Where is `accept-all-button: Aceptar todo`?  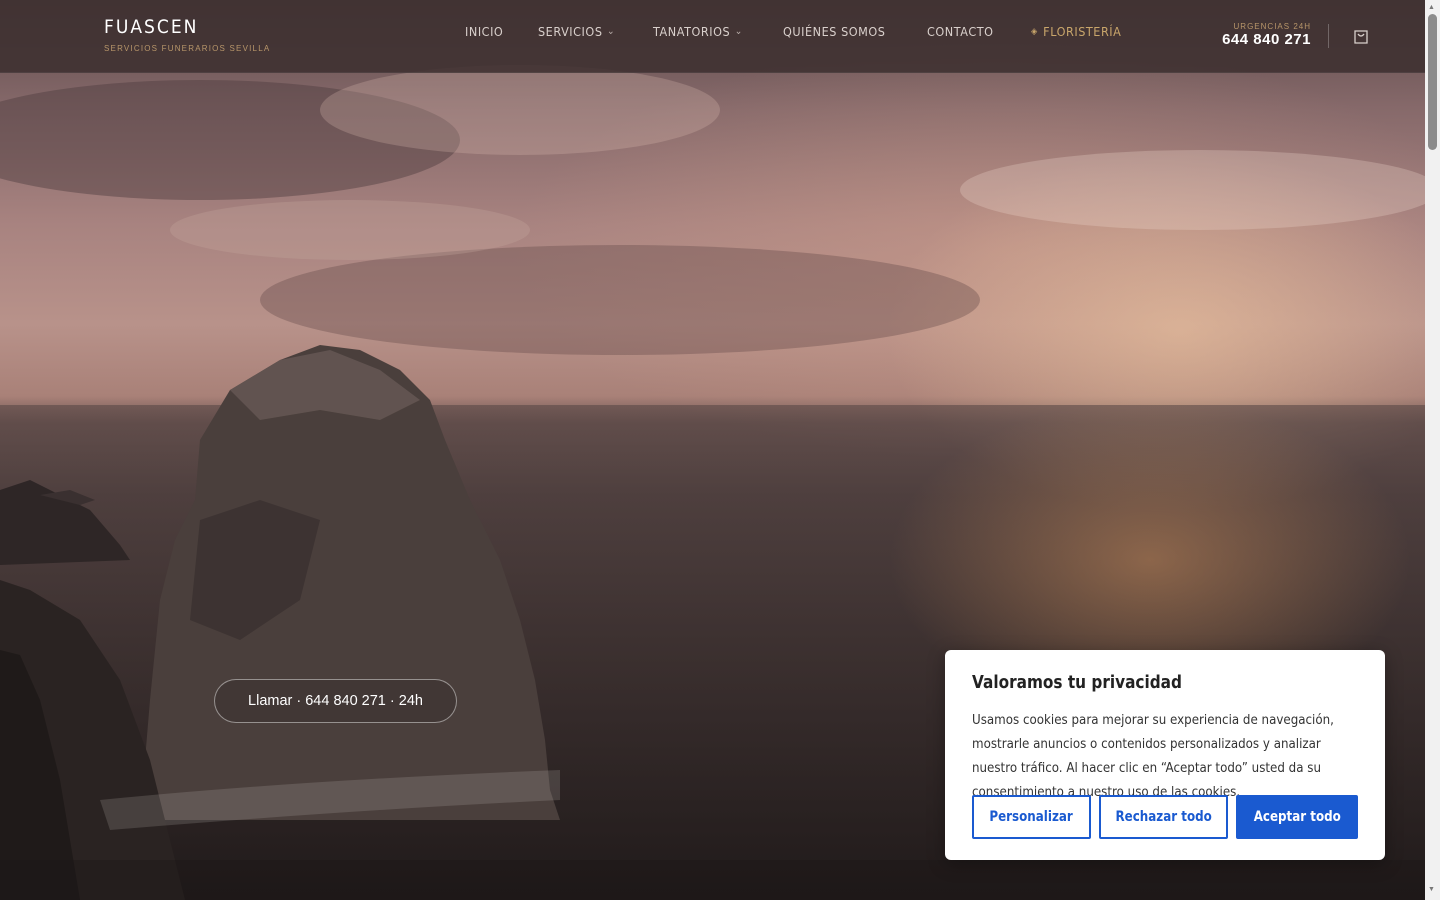 accept-all-button: Aceptar todo is located at coordinates (1297, 817).